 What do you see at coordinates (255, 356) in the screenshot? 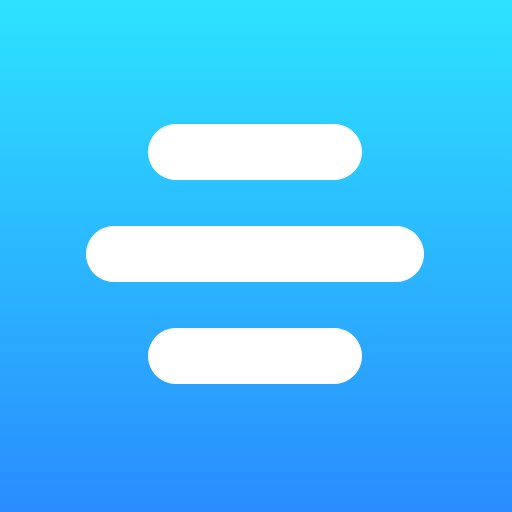
I see `icon-bar-bottom` at bounding box center [255, 356].